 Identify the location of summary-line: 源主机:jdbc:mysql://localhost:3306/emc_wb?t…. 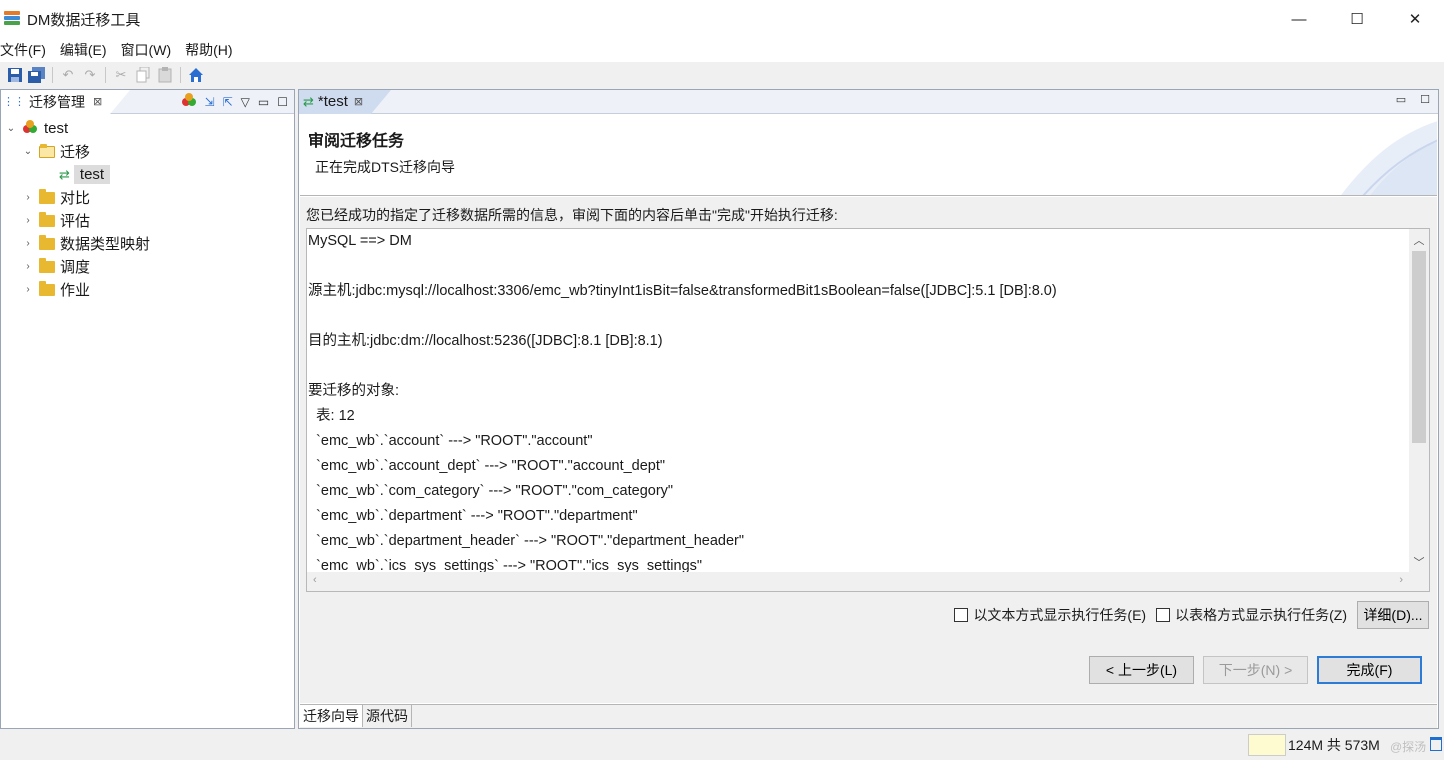
(682, 291).